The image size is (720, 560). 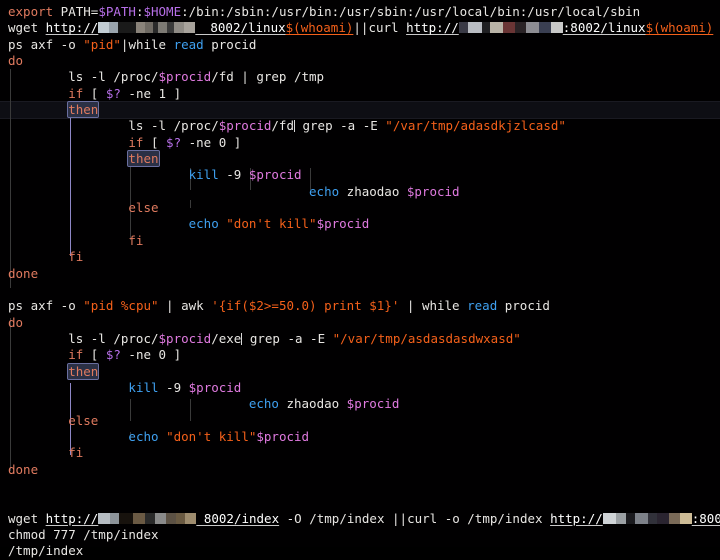 I want to click on code-line-25: echo zhaodao $procid, so click(x=360, y=404).